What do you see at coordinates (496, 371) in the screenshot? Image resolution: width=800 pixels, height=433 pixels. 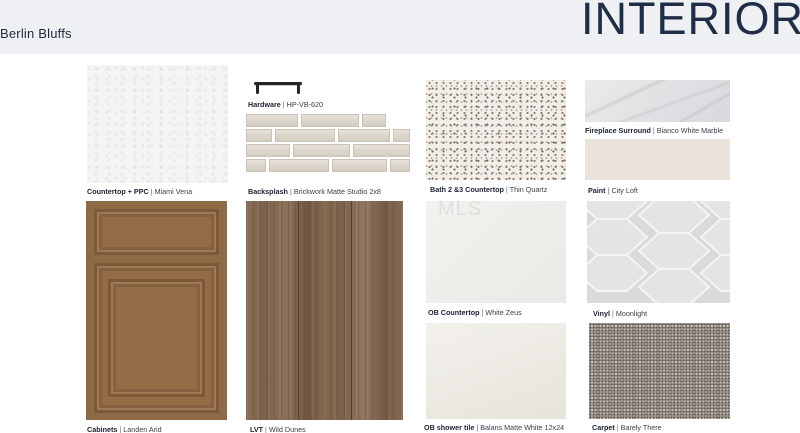 I see `ob-shower-tile-swatch` at bounding box center [496, 371].